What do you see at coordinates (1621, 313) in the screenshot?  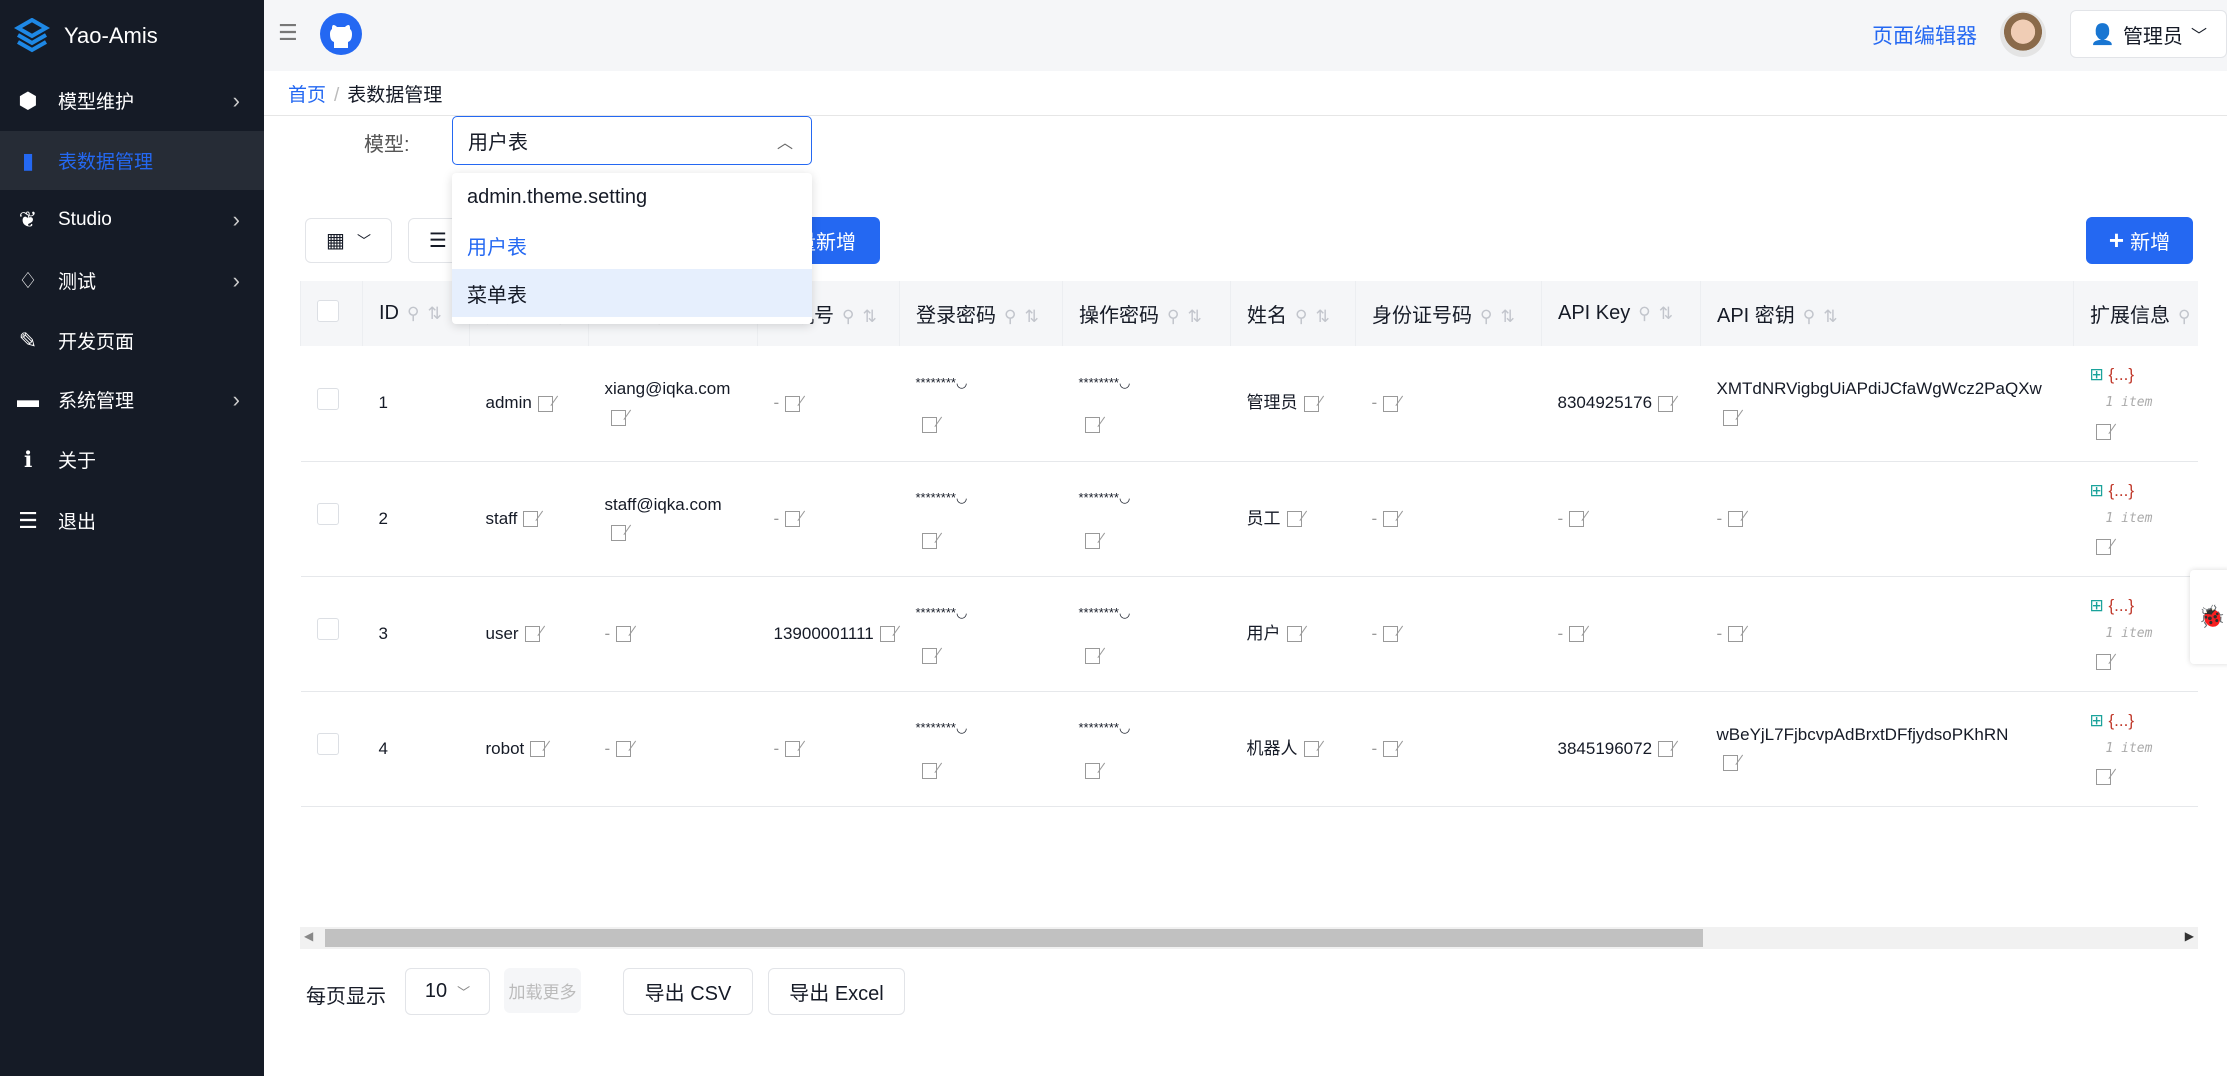 I see `column-header: API Key ⚲ ⇅` at bounding box center [1621, 313].